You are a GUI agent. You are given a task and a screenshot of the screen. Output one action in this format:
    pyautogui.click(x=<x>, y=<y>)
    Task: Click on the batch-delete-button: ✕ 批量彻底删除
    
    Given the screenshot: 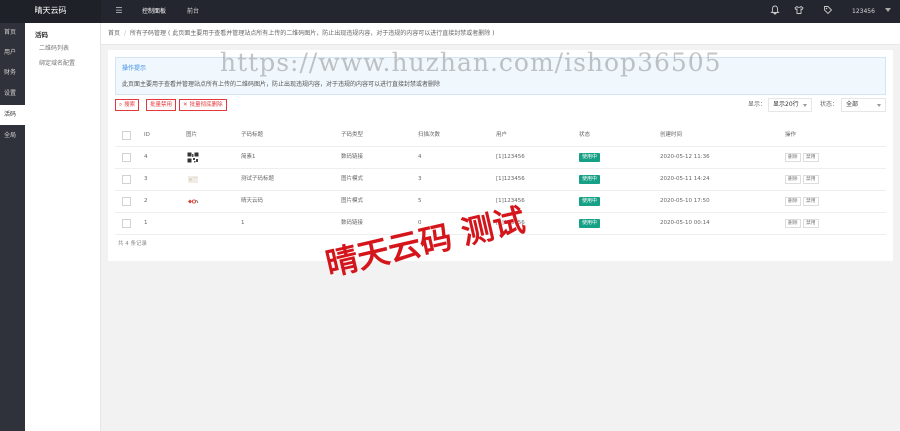 What is the action you would take?
    pyautogui.click(x=203, y=105)
    